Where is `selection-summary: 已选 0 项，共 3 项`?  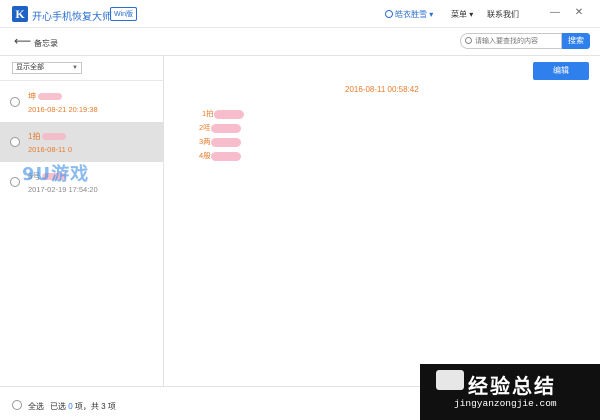 selection-summary: 已选 0 项，共 3 项 is located at coordinates (83, 406).